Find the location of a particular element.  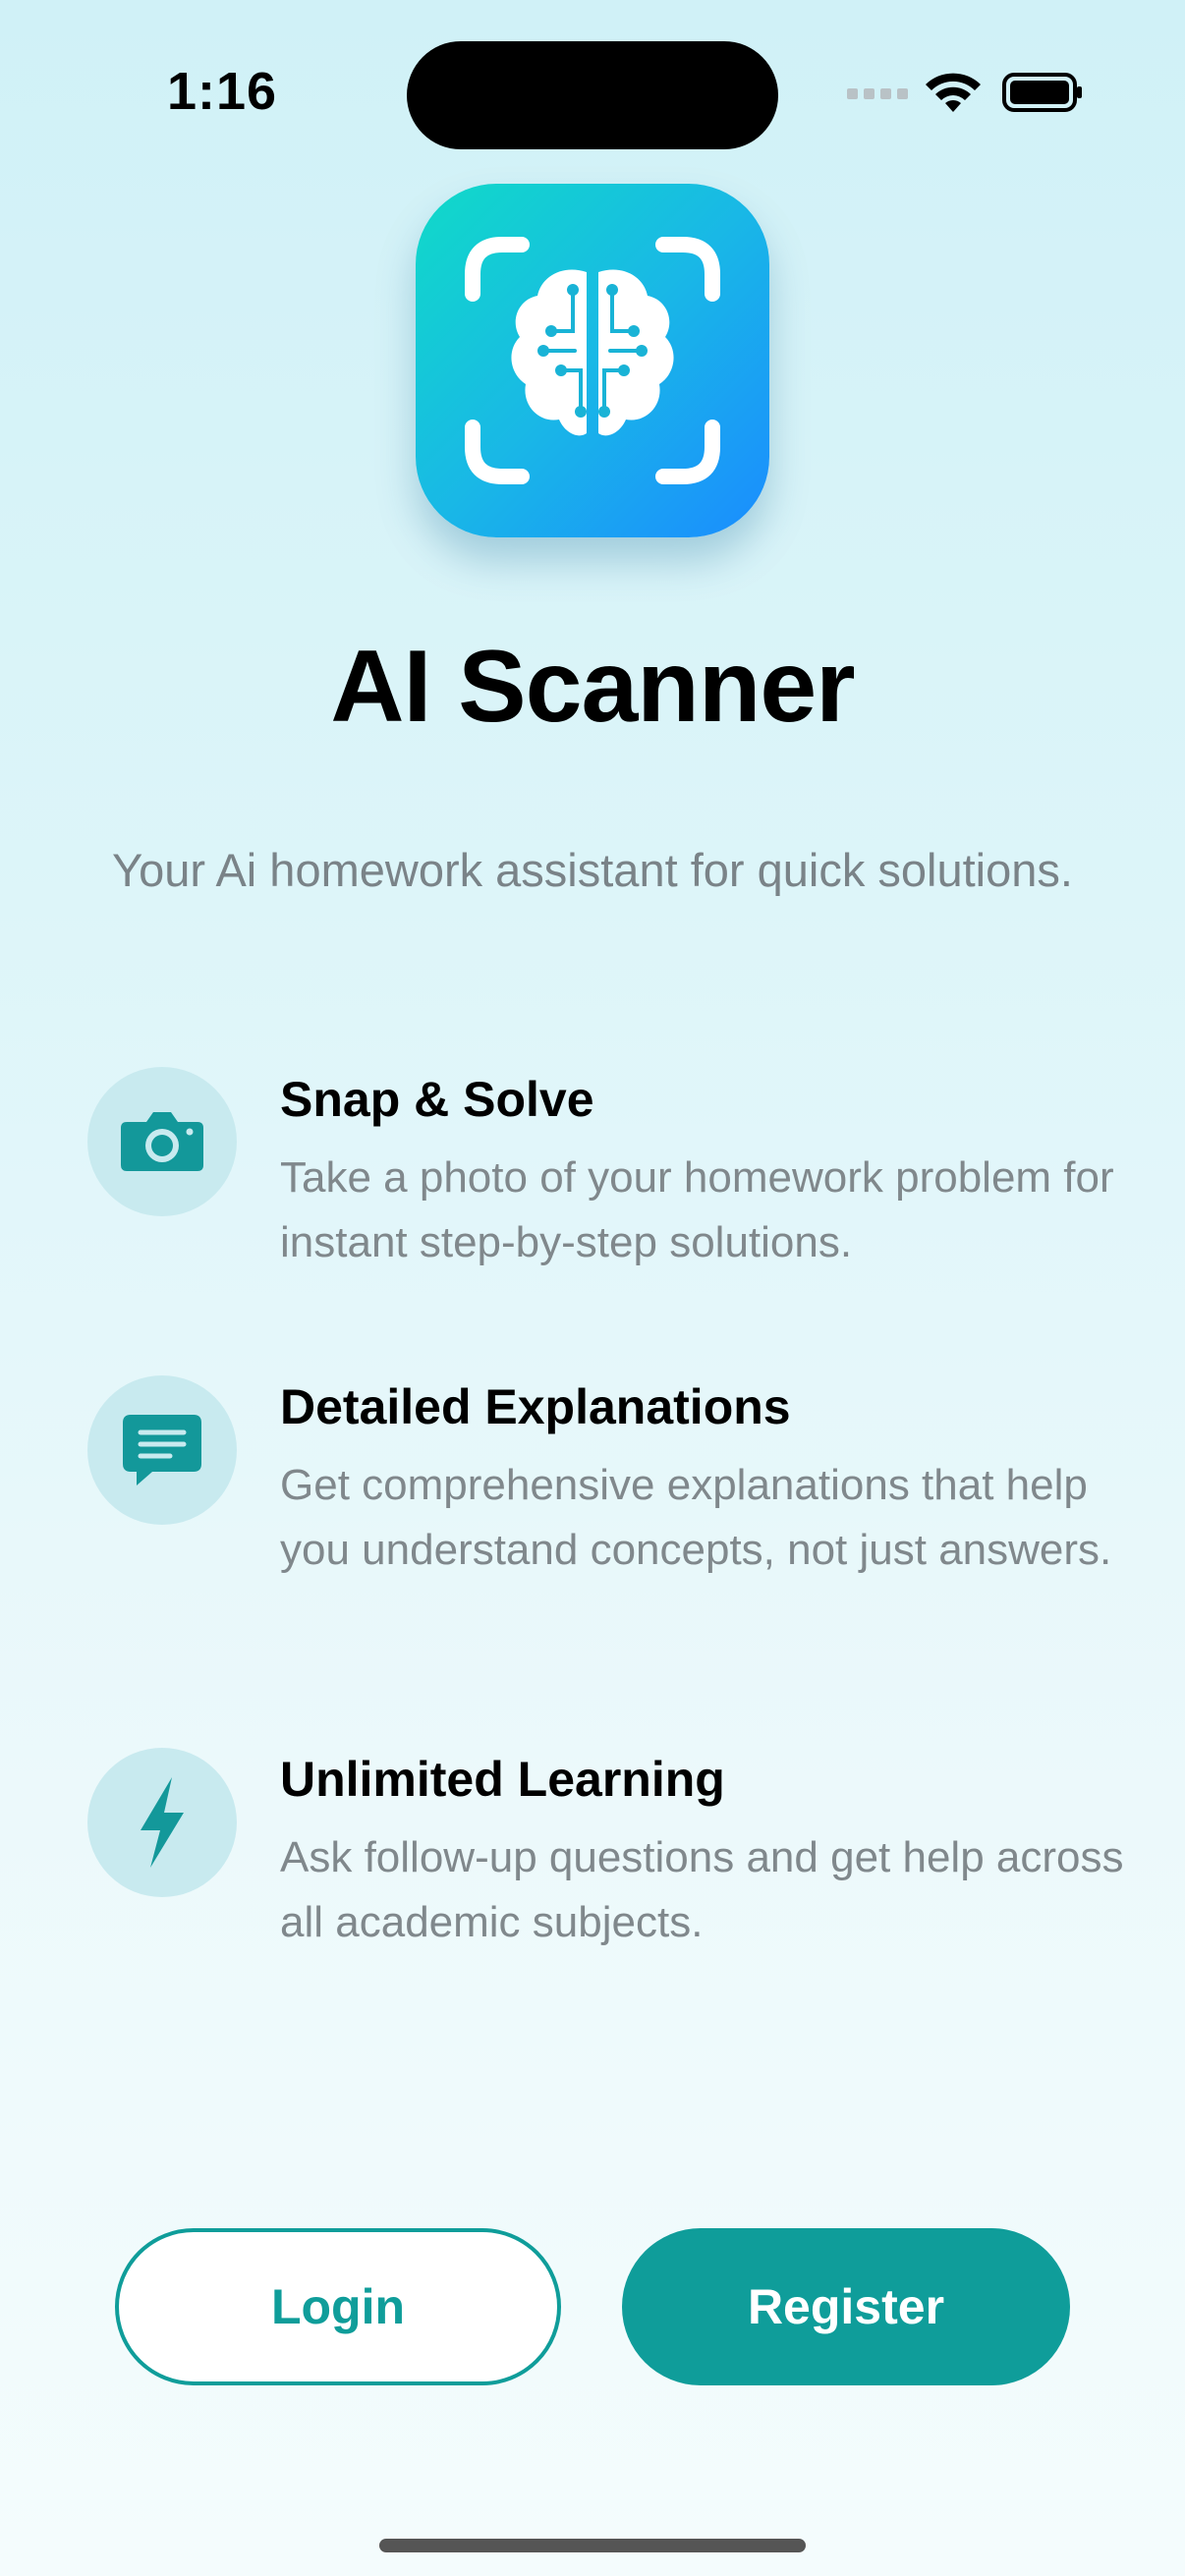

lightning-icon is located at coordinates (163, 1822).